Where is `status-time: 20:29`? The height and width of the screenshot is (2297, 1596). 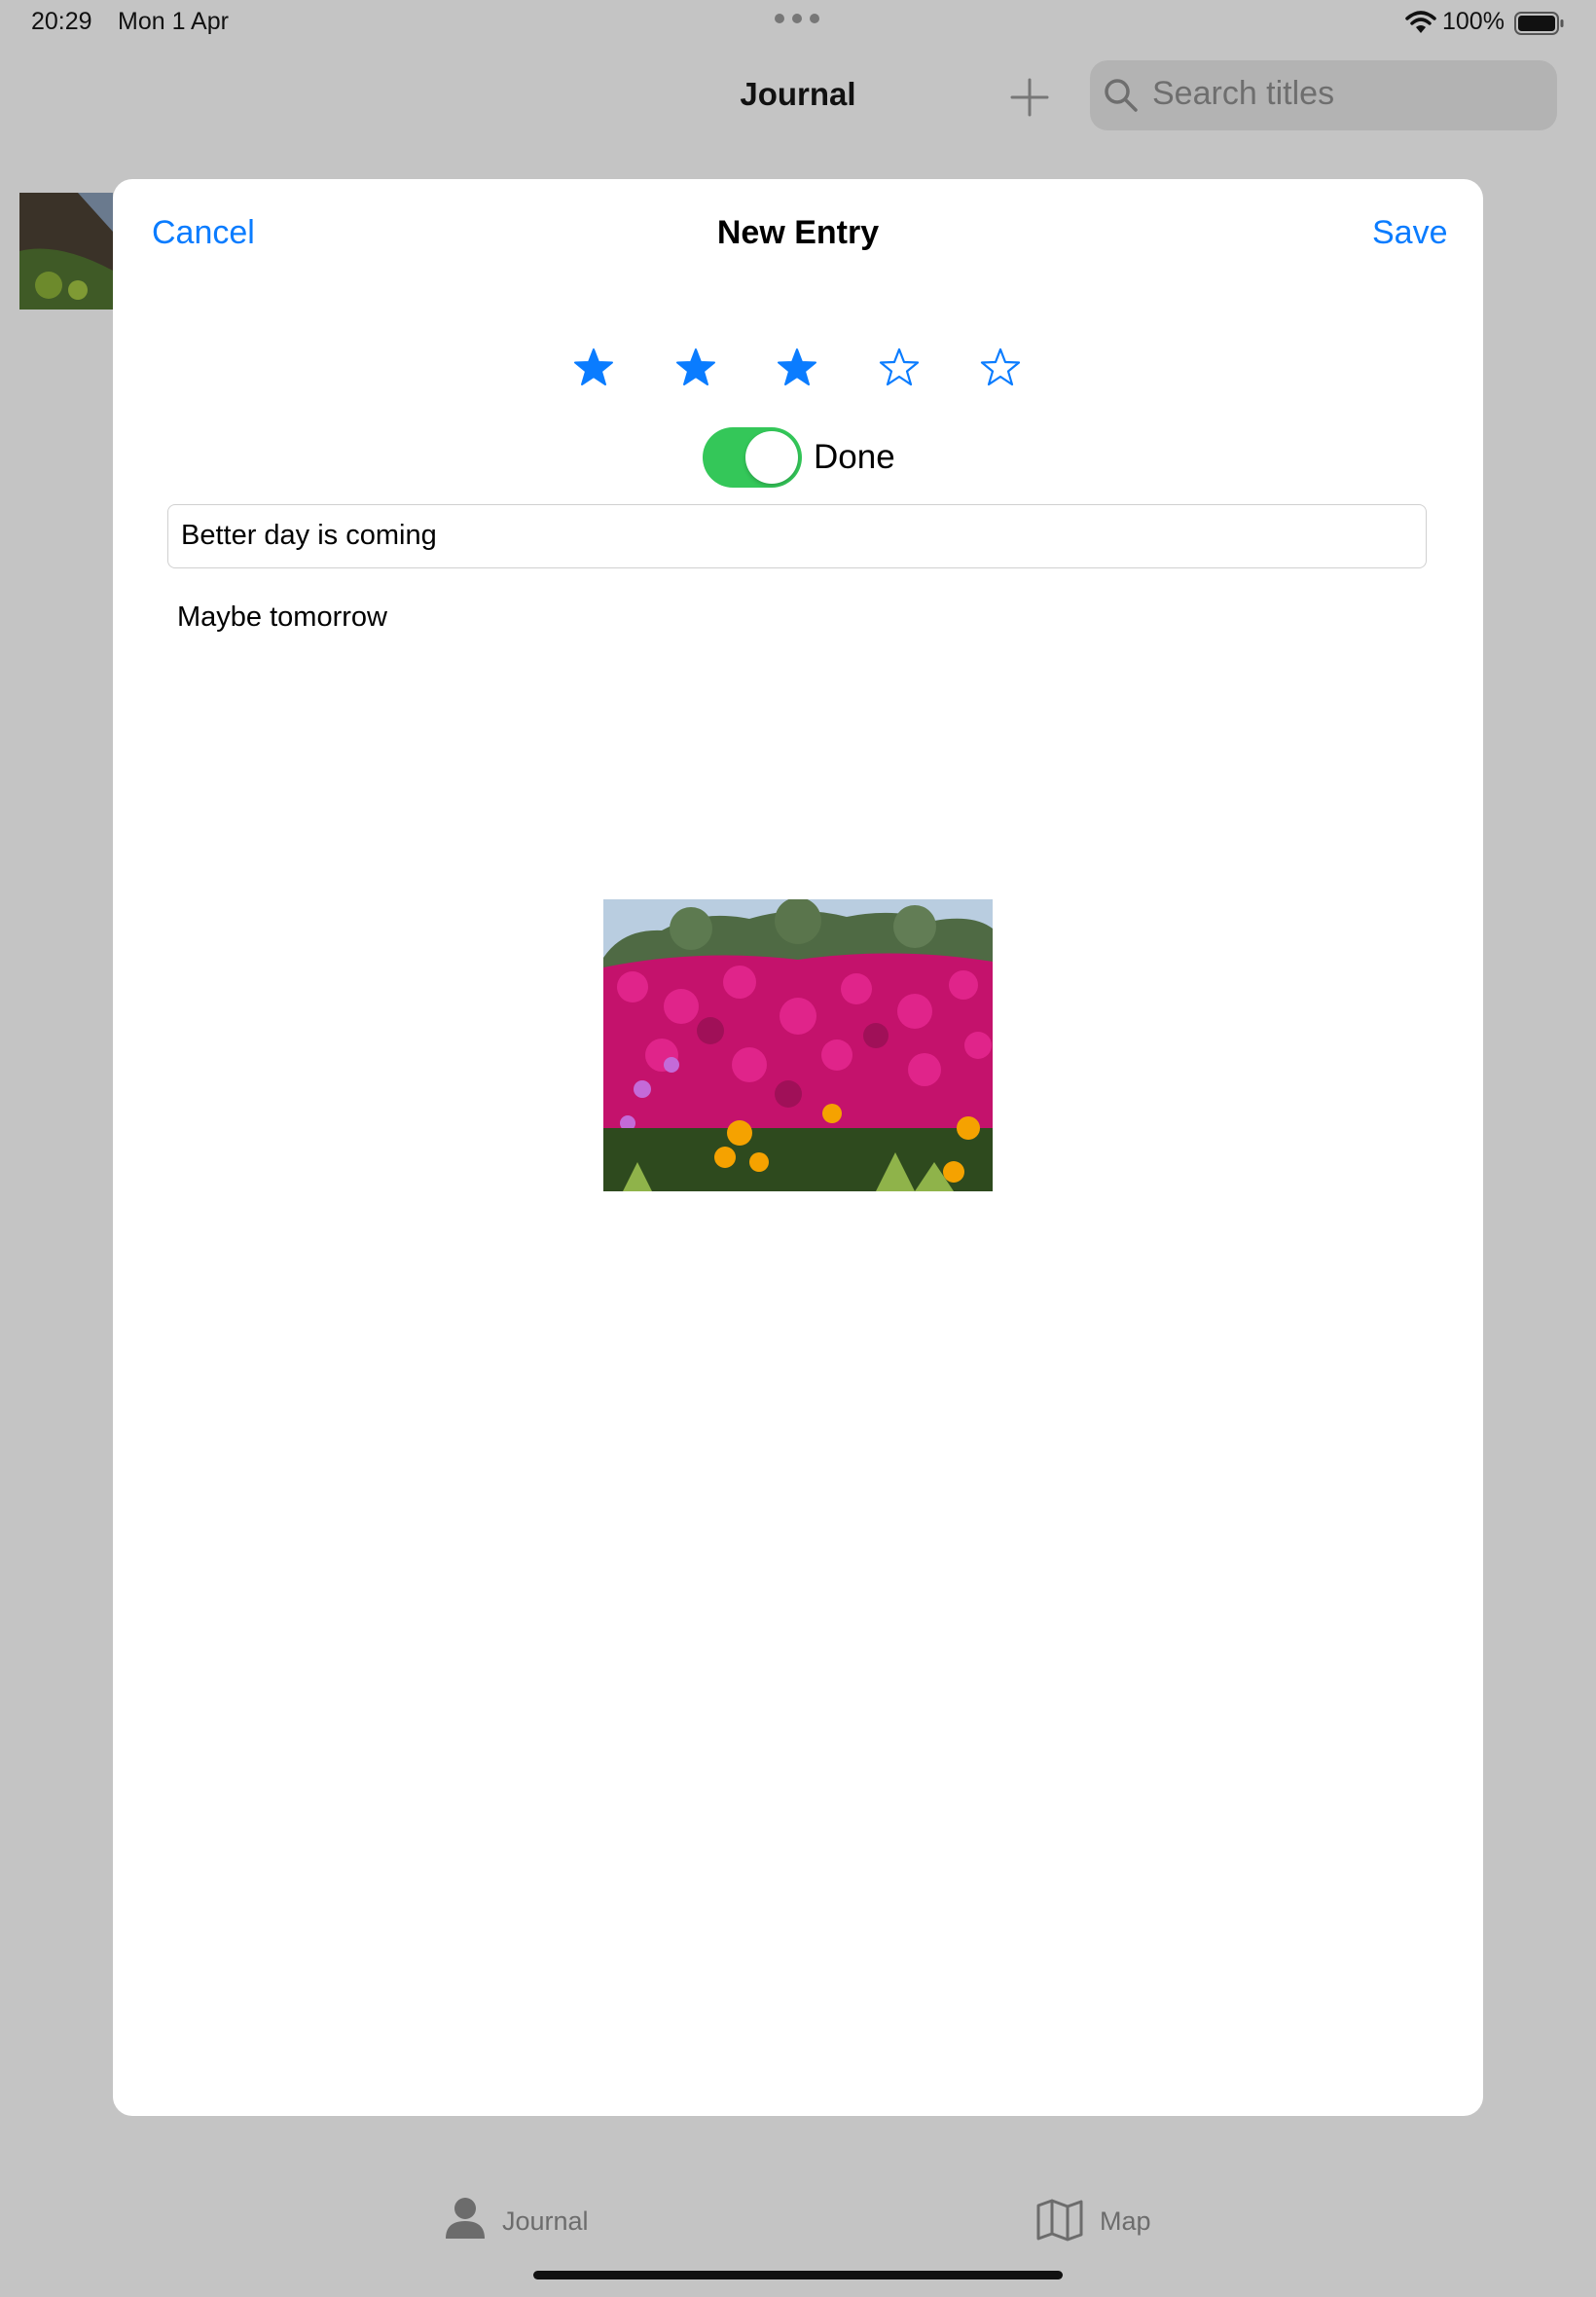
status-time: 20:29 is located at coordinates (61, 21).